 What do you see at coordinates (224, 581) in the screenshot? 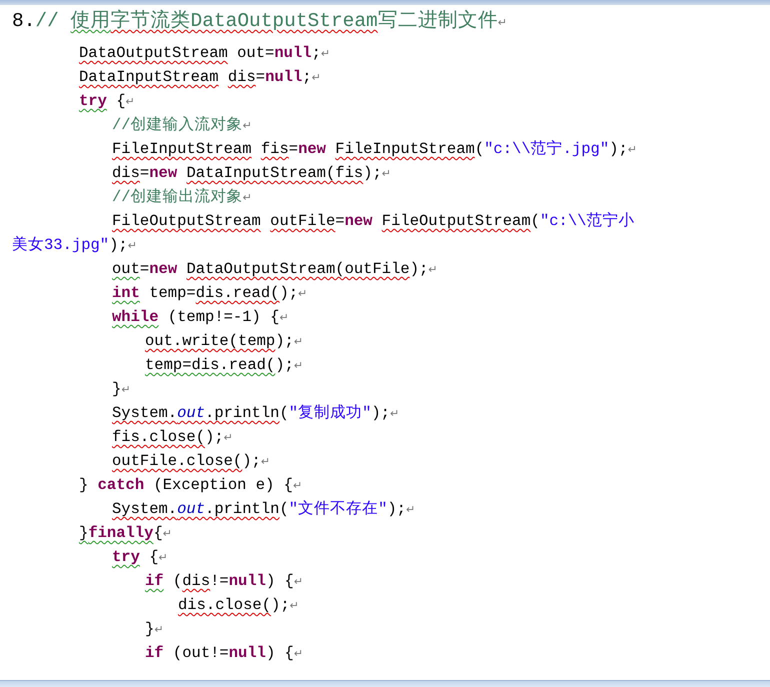
I see `code-line: if (dis!=null) {↵` at bounding box center [224, 581].